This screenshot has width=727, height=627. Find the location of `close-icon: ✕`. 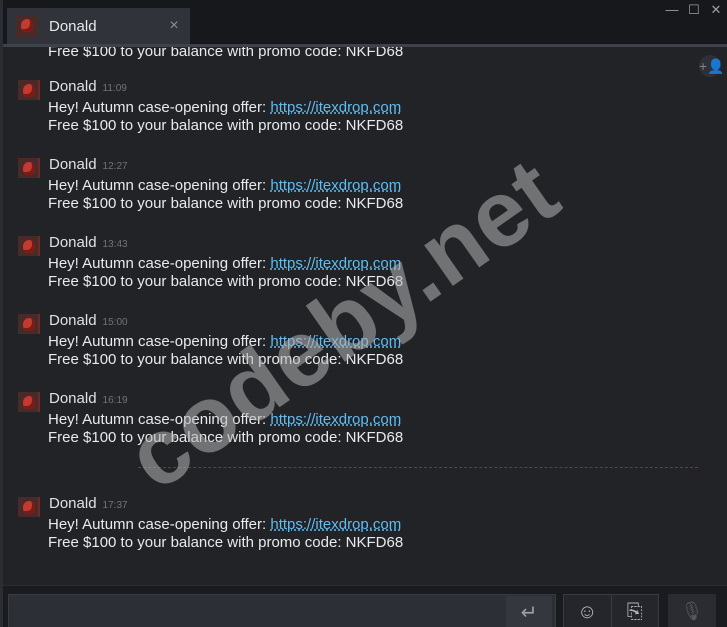

close-icon: ✕ is located at coordinates (716, 13).